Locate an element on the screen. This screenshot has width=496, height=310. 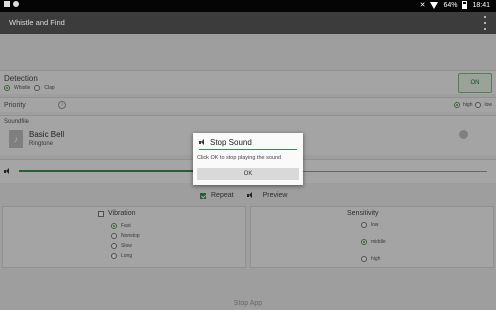
mute-icon: ✕ is located at coordinates (422, 5).